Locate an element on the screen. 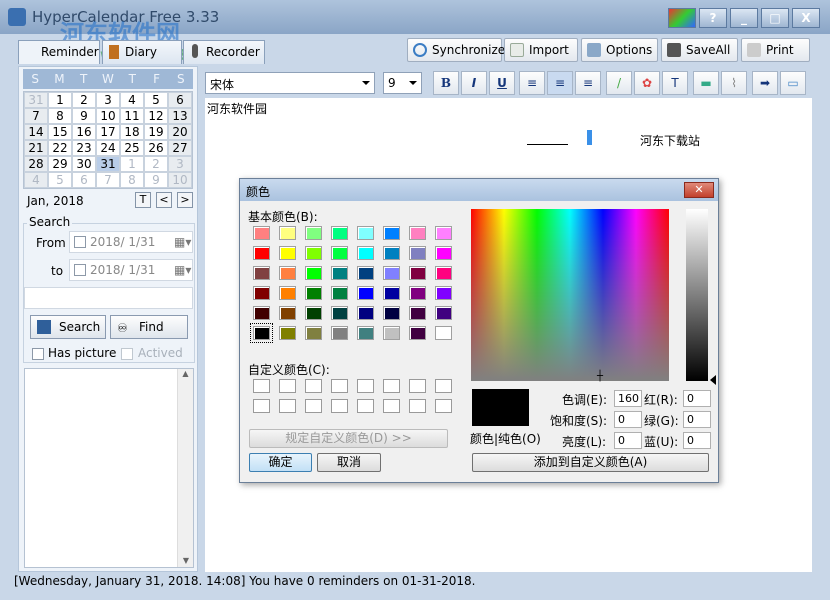 Image resolution: width=830 pixels, height=600 pixels. insert-text-icon: T is located at coordinates (675, 83).